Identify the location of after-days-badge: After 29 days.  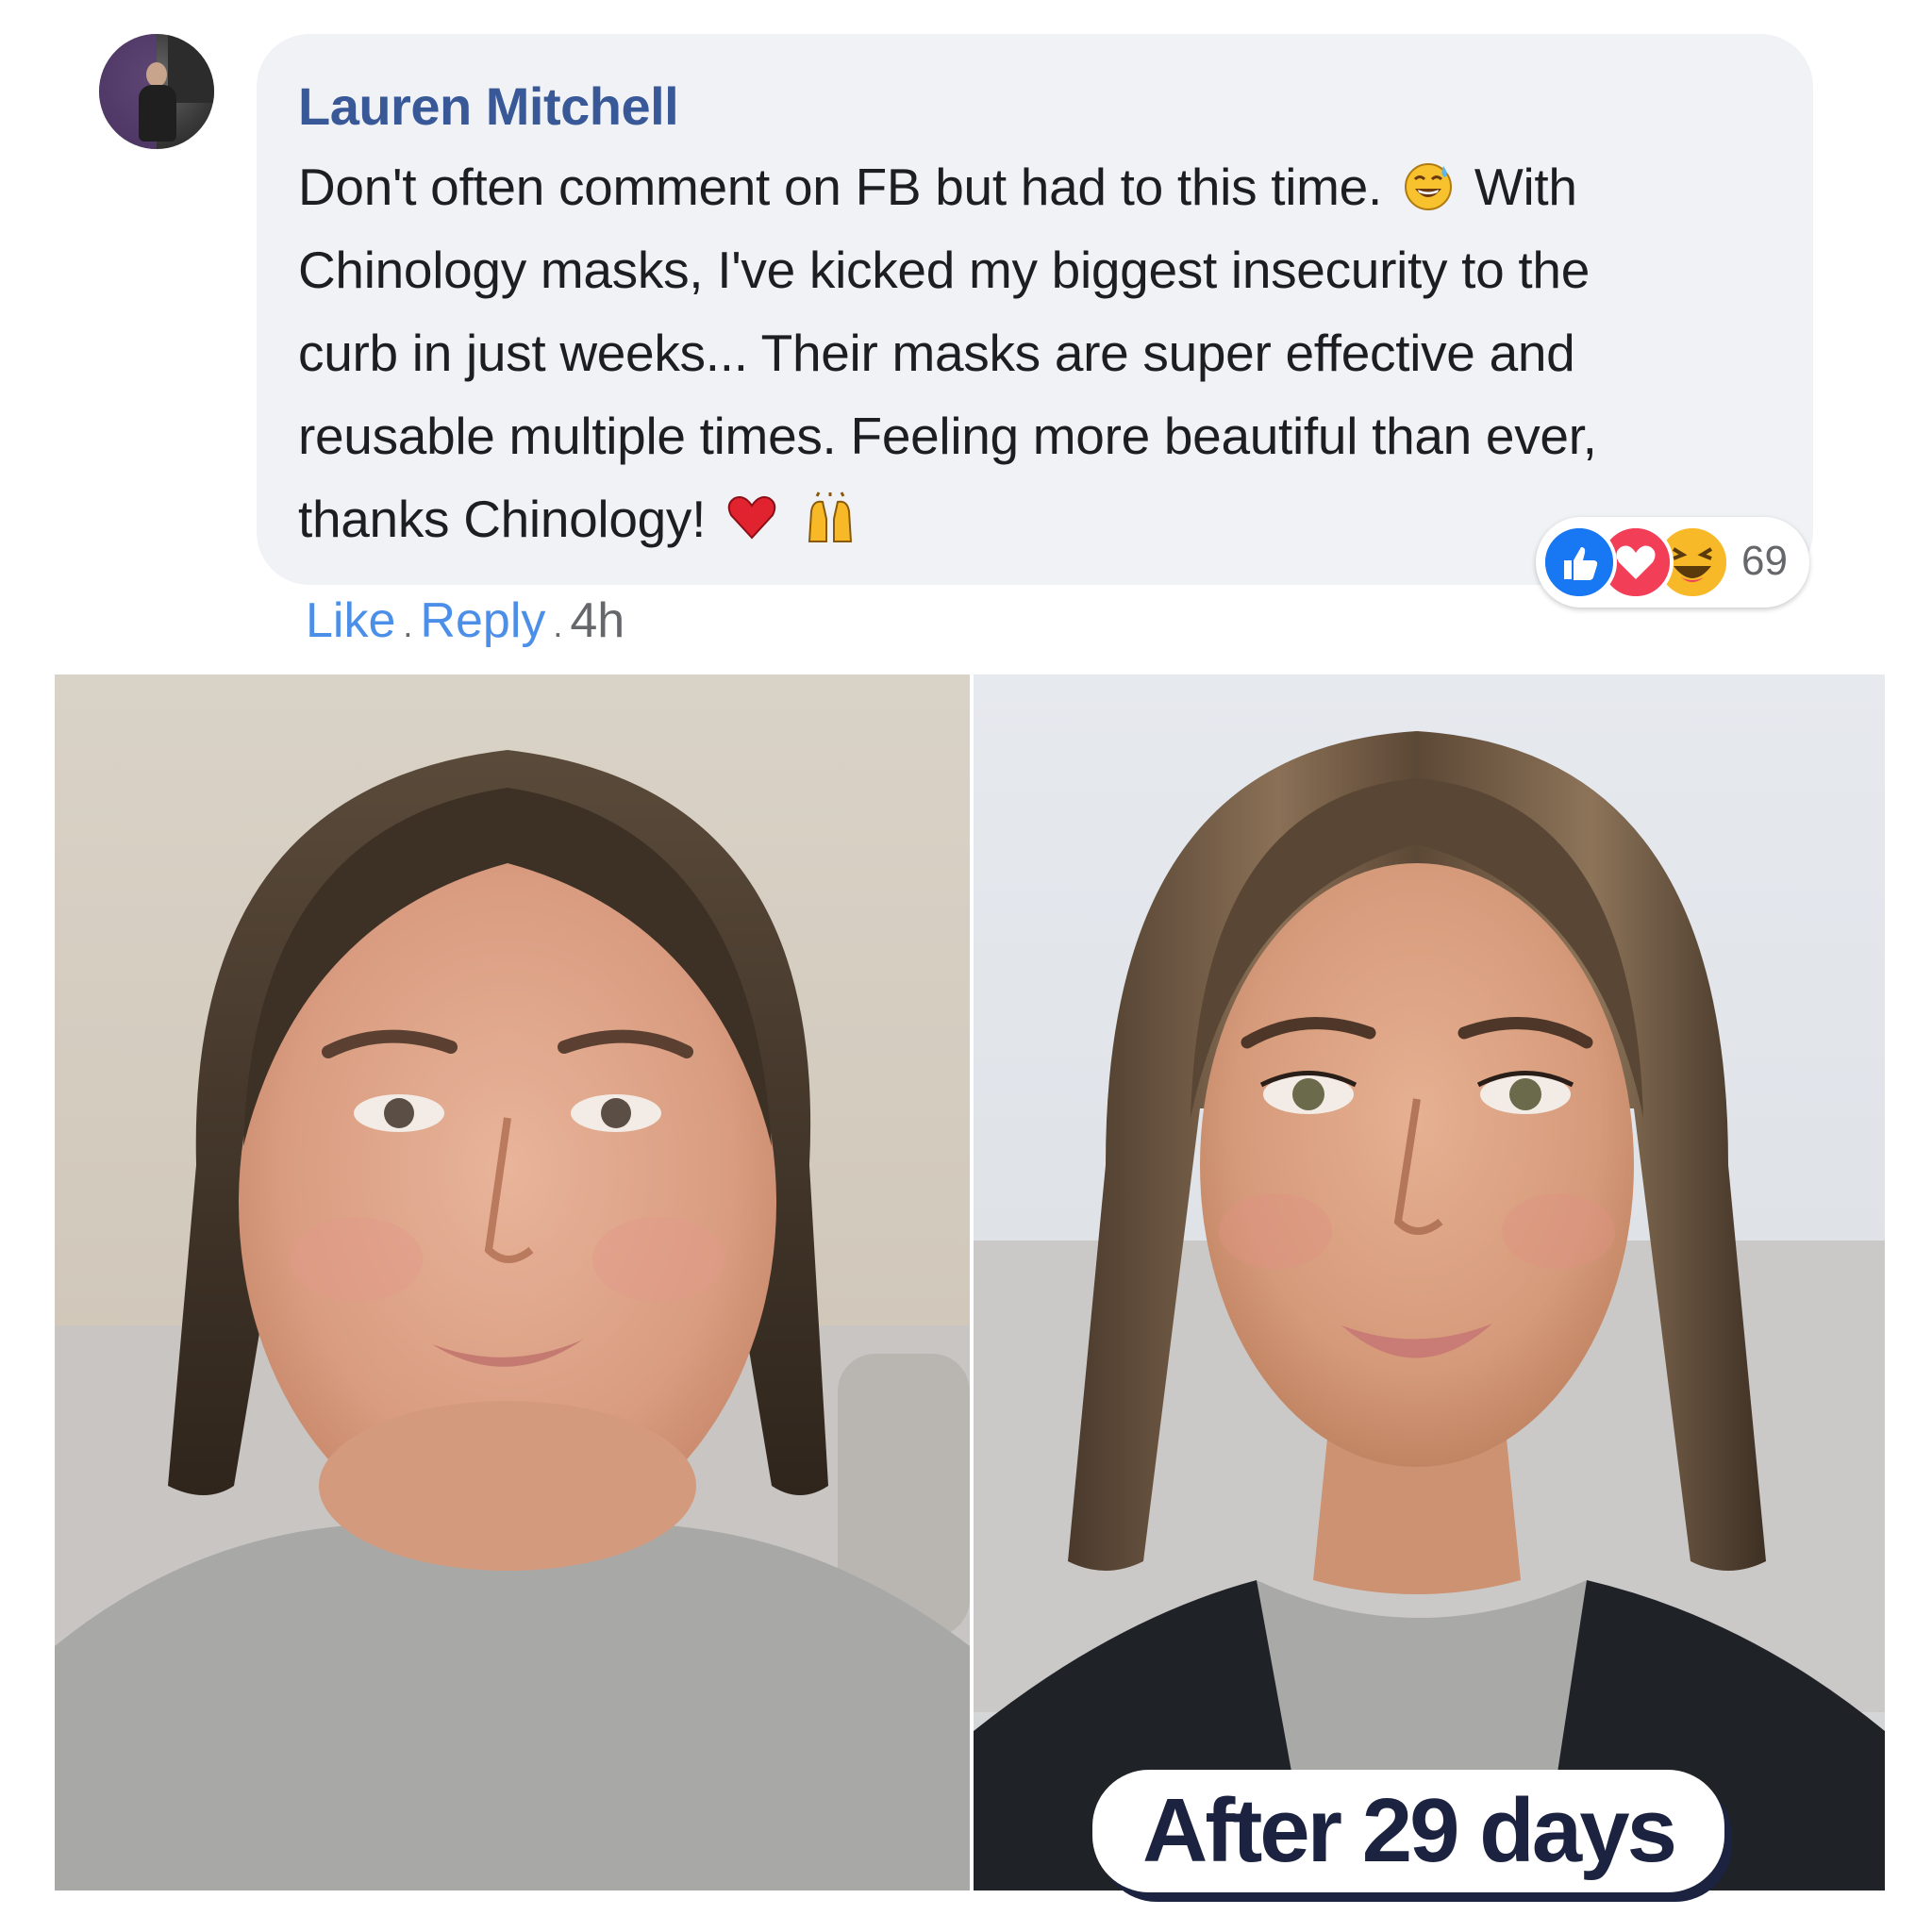
(1408, 1831).